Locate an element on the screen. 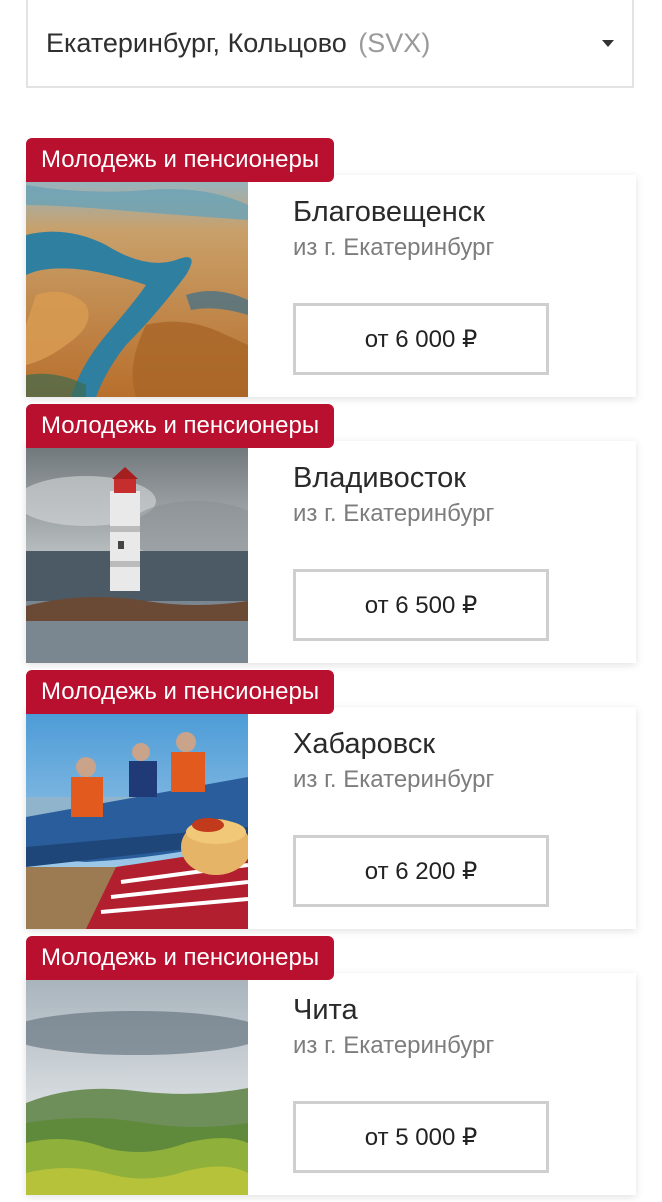 This screenshot has height=1202, width=662. offer-body: Чита из г. Екатеринбург от 5 000 ₽ is located at coordinates (442, 1084).